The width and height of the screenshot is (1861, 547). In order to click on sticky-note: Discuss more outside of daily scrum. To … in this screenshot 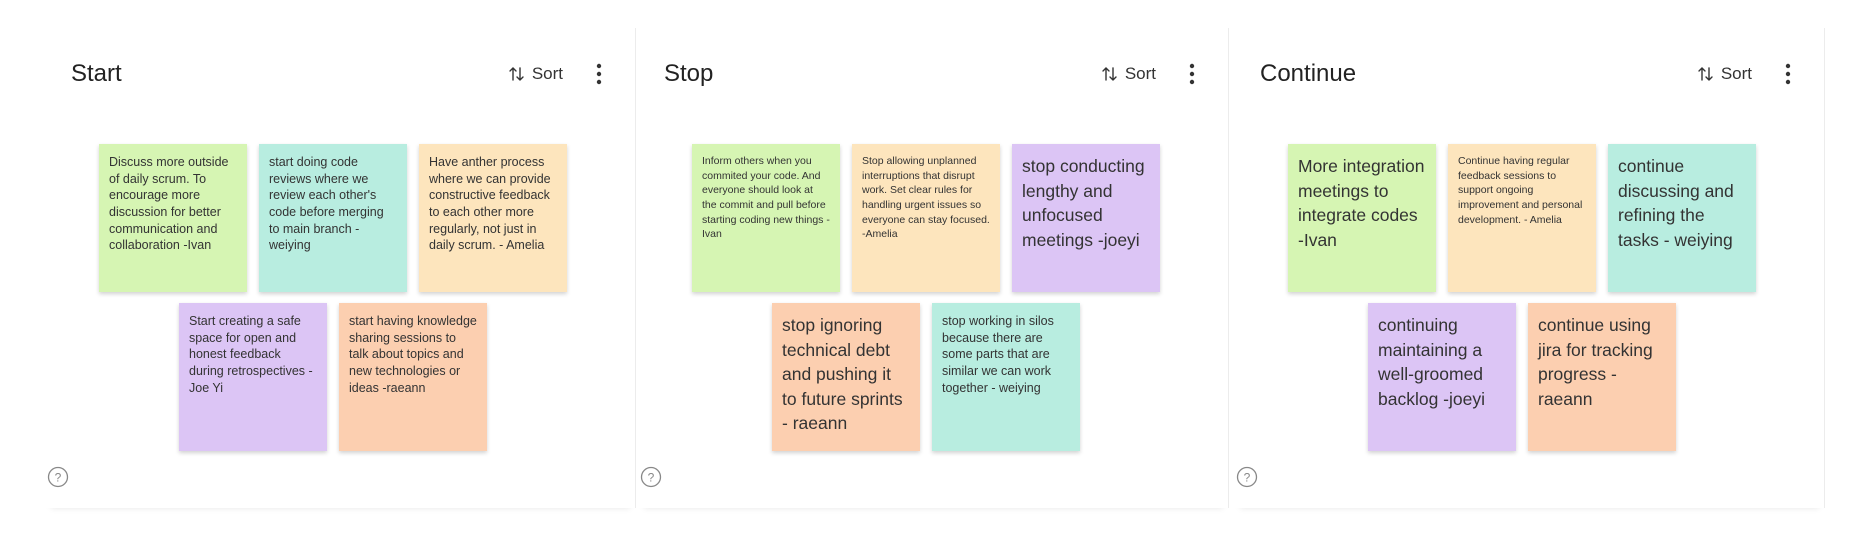, I will do `click(173, 218)`.